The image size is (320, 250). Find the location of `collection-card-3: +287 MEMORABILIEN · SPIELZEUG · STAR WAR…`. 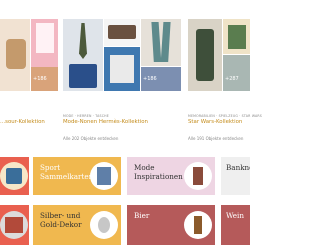

collection-card-3: +287 MEMORABILIEN · SPIELZEUG · STAR WAR… is located at coordinates (225, 80).